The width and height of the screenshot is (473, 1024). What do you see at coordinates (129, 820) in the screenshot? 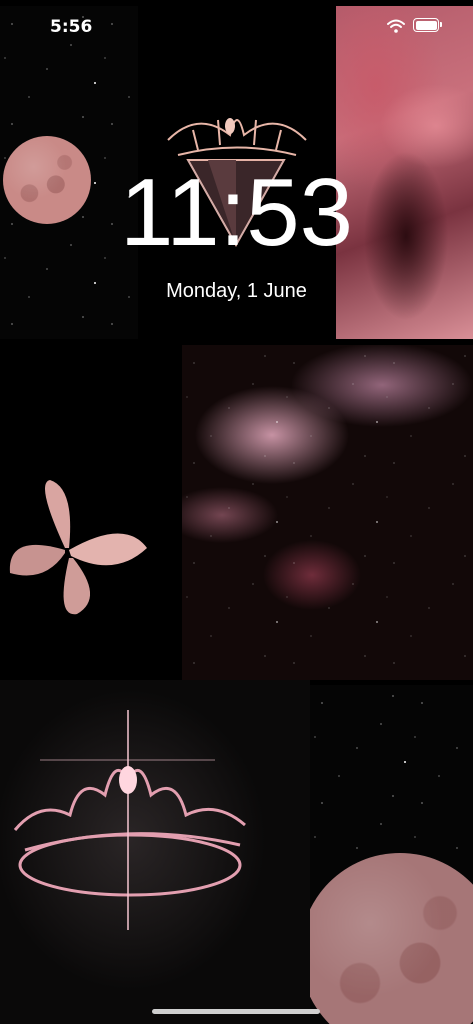
I see `crown-icon` at bounding box center [129, 820].